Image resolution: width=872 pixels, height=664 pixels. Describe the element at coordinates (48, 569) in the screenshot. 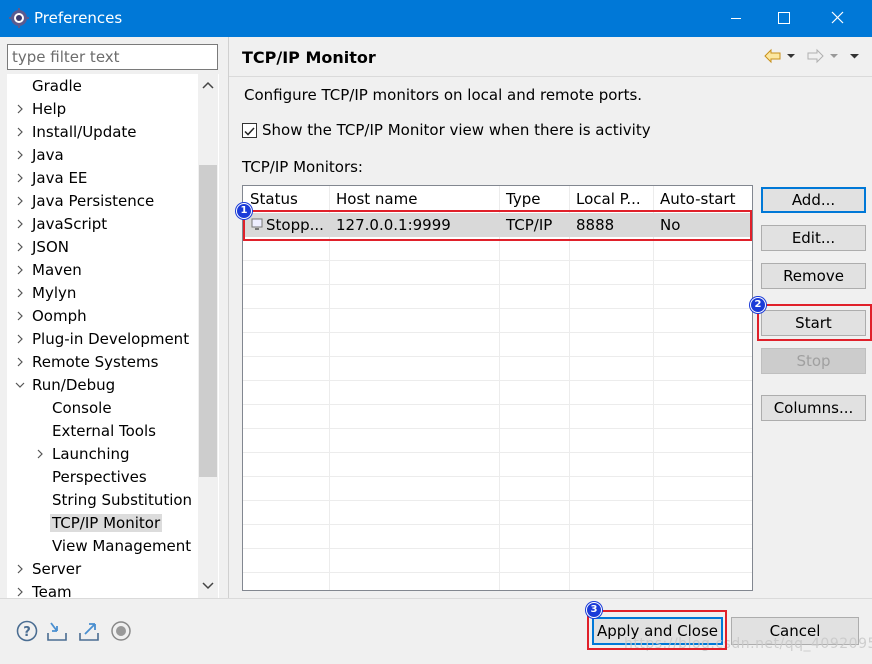

I see `tree-item-server: Server` at that location.